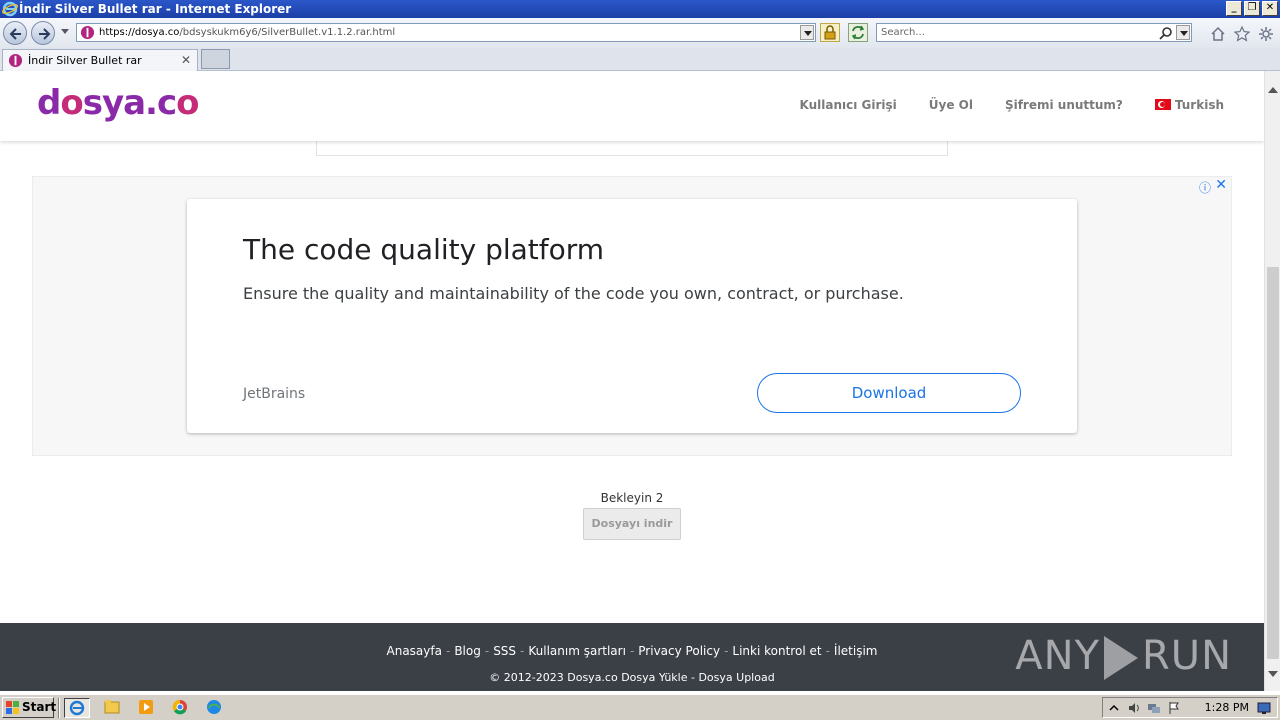  I want to click on tab-close-icon: ✕, so click(186, 60).